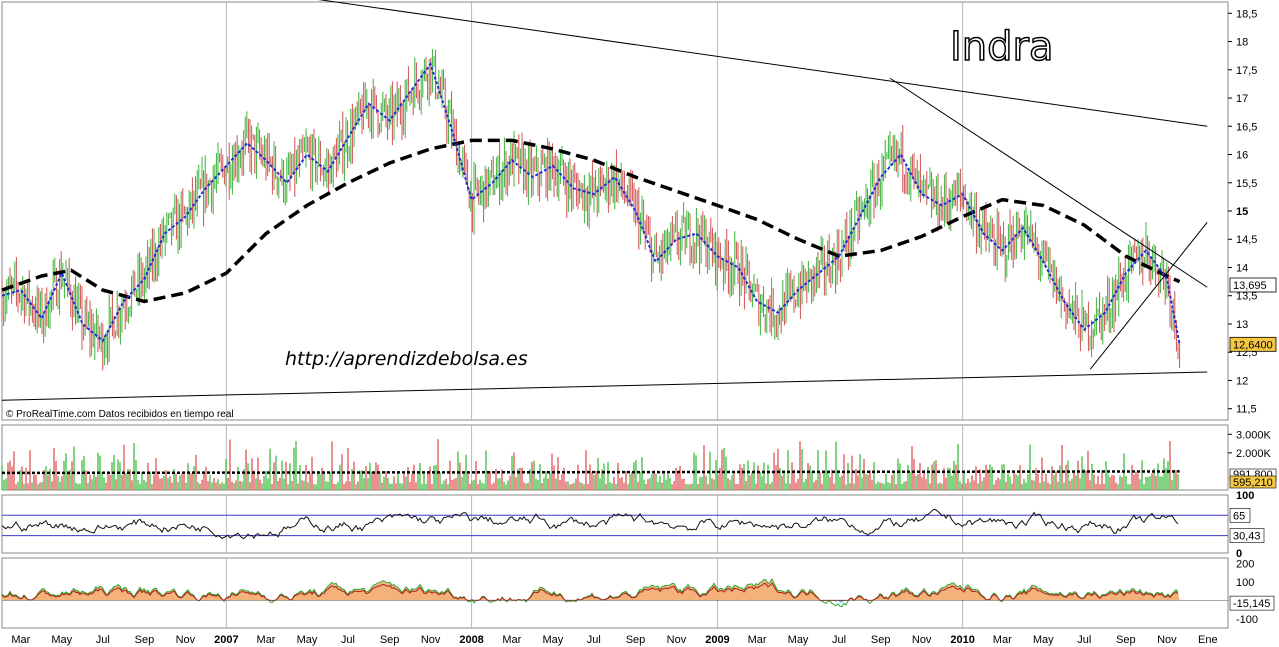 Image resolution: width=1279 pixels, height=647 pixels. I want to click on y-tick-label: 11,5, so click(1246, 410).